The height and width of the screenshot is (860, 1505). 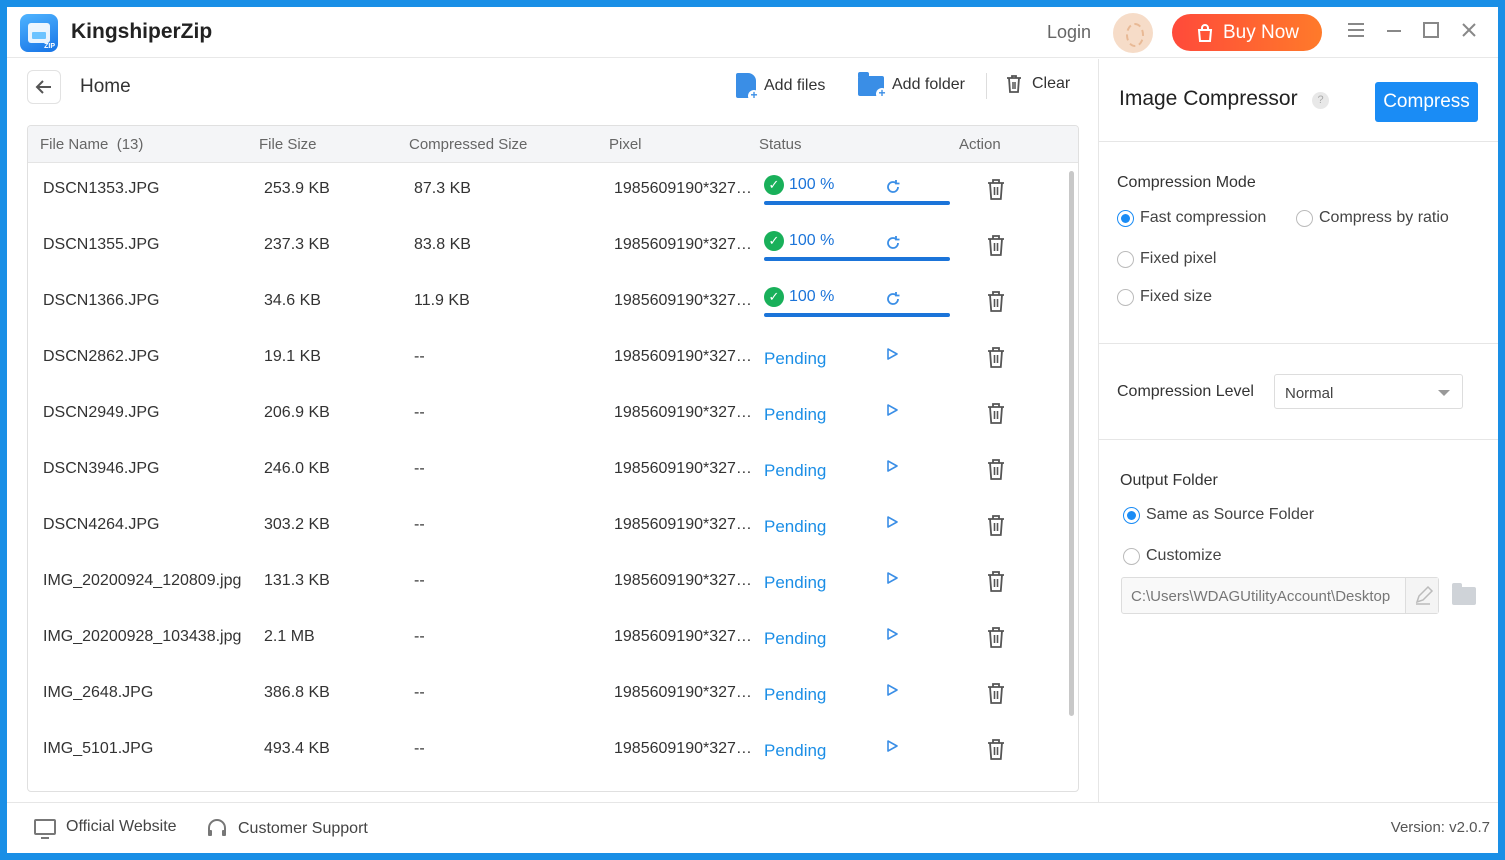 What do you see at coordinates (1218, 515) in the screenshot?
I see `radio-same-as-source: Same as Source Folder` at bounding box center [1218, 515].